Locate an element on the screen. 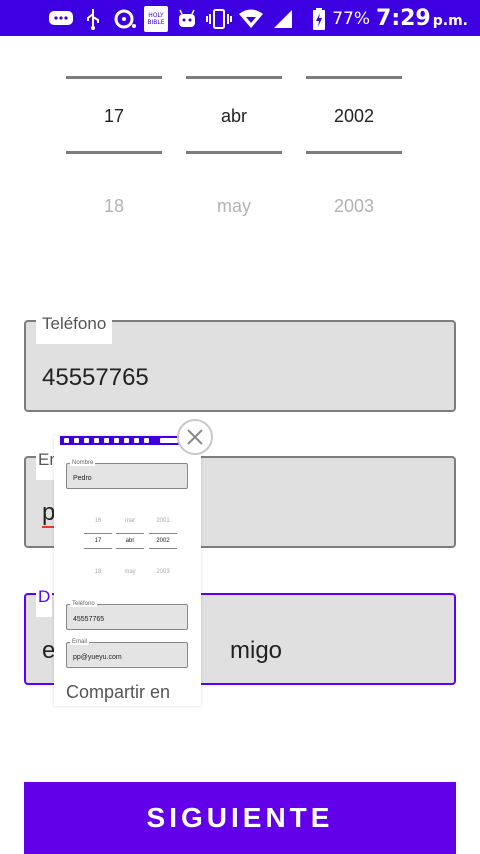  share-label: Compartir en is located at coordinates (118, 692).